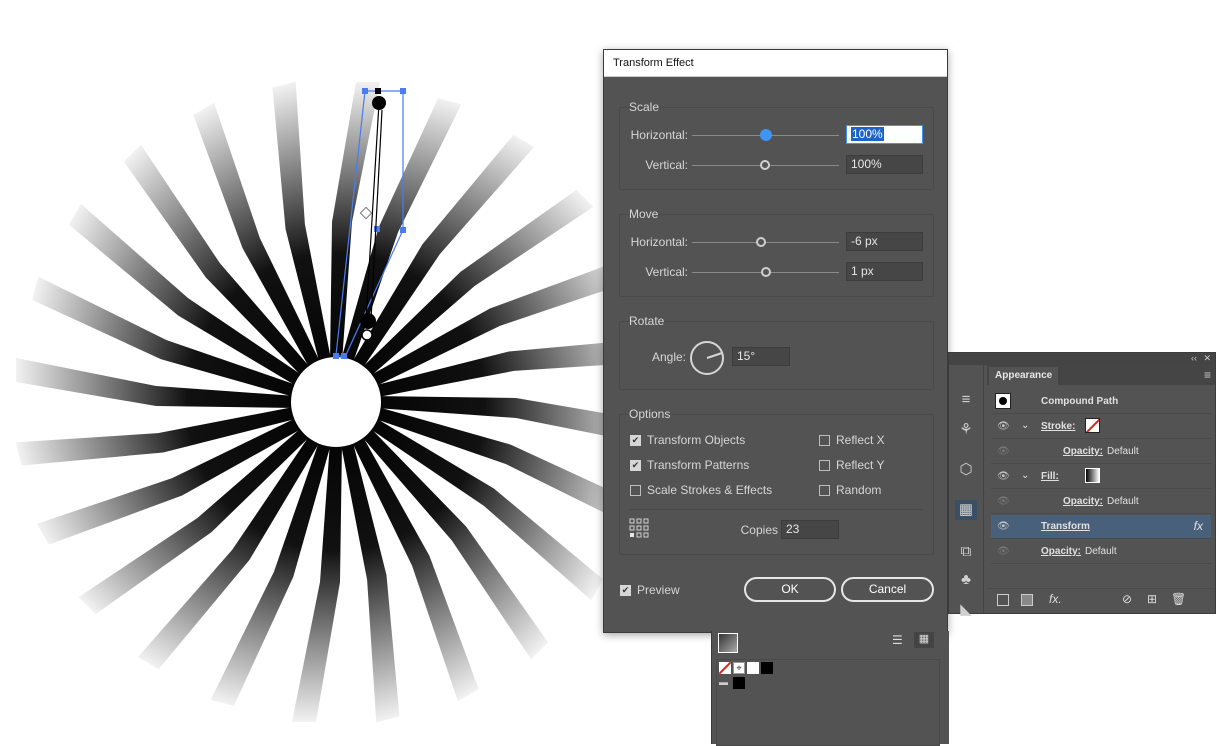 The image size is (1226, 746). I want to click on rotate-angle-label: Angle:, so click(668, 357).